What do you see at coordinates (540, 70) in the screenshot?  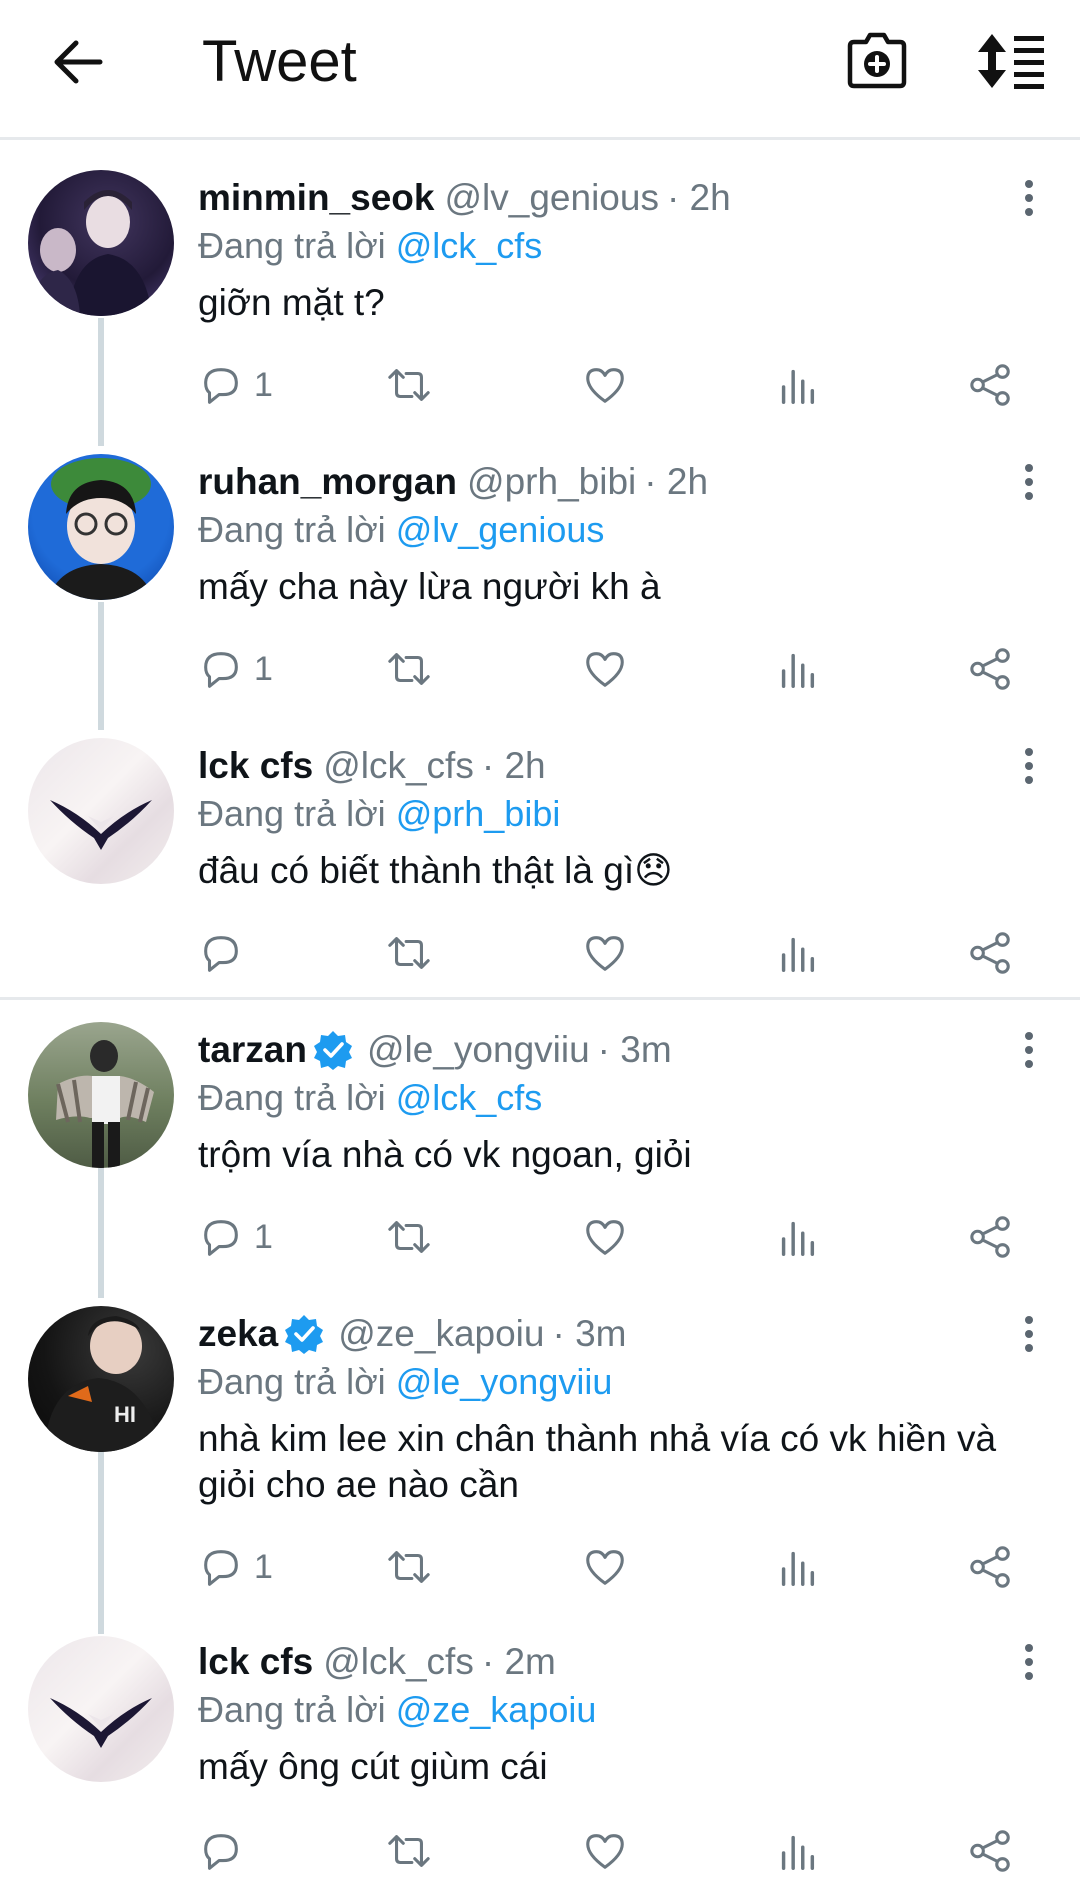 I see `top-bar: Tweet` at bounding box center [540, 70].